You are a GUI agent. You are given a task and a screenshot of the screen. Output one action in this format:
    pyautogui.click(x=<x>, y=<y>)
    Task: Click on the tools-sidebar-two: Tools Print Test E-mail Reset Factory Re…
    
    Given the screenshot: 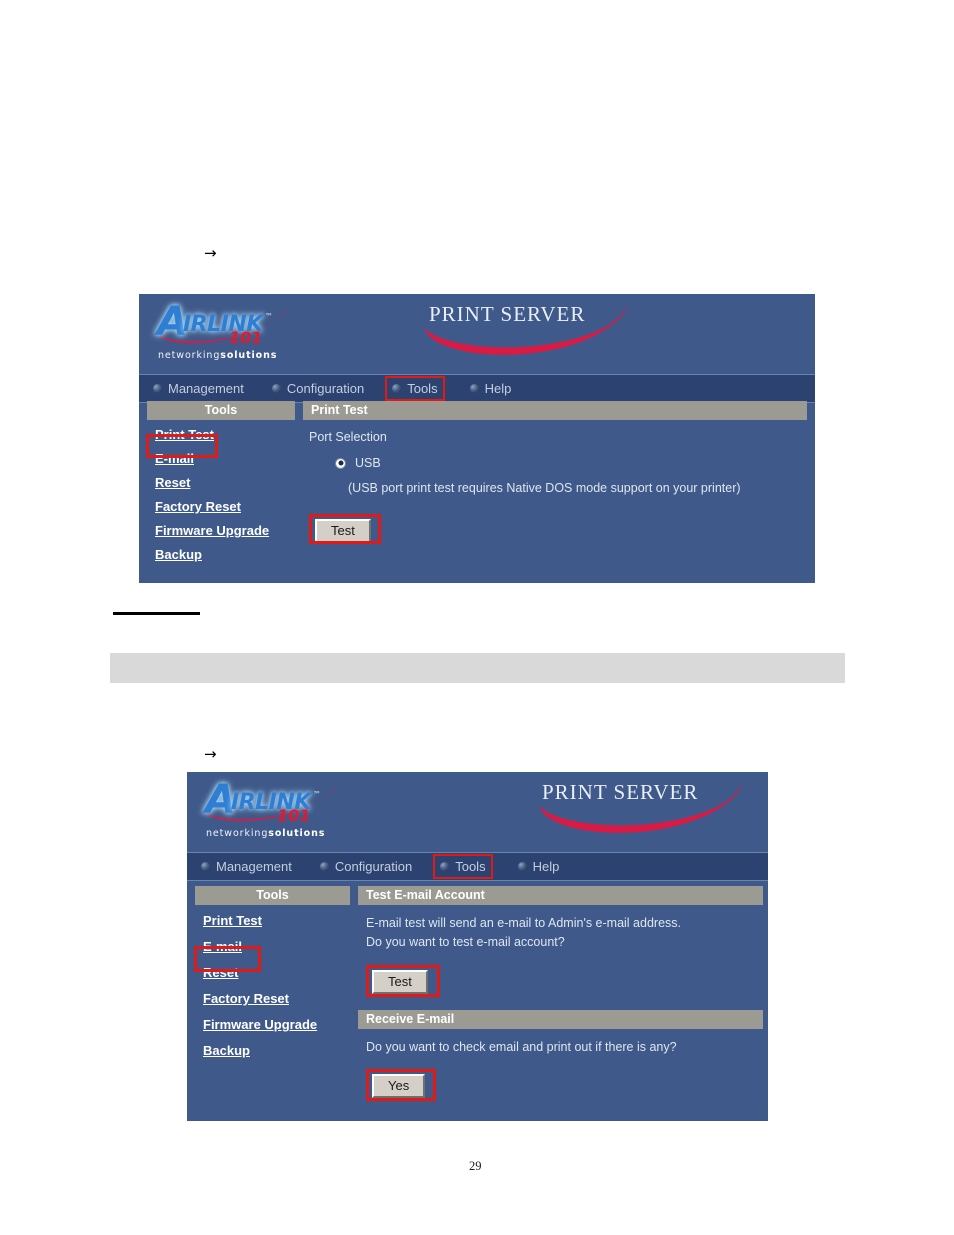 What is the action you would take?
    pyautogui.click(x=272, y=973)
    